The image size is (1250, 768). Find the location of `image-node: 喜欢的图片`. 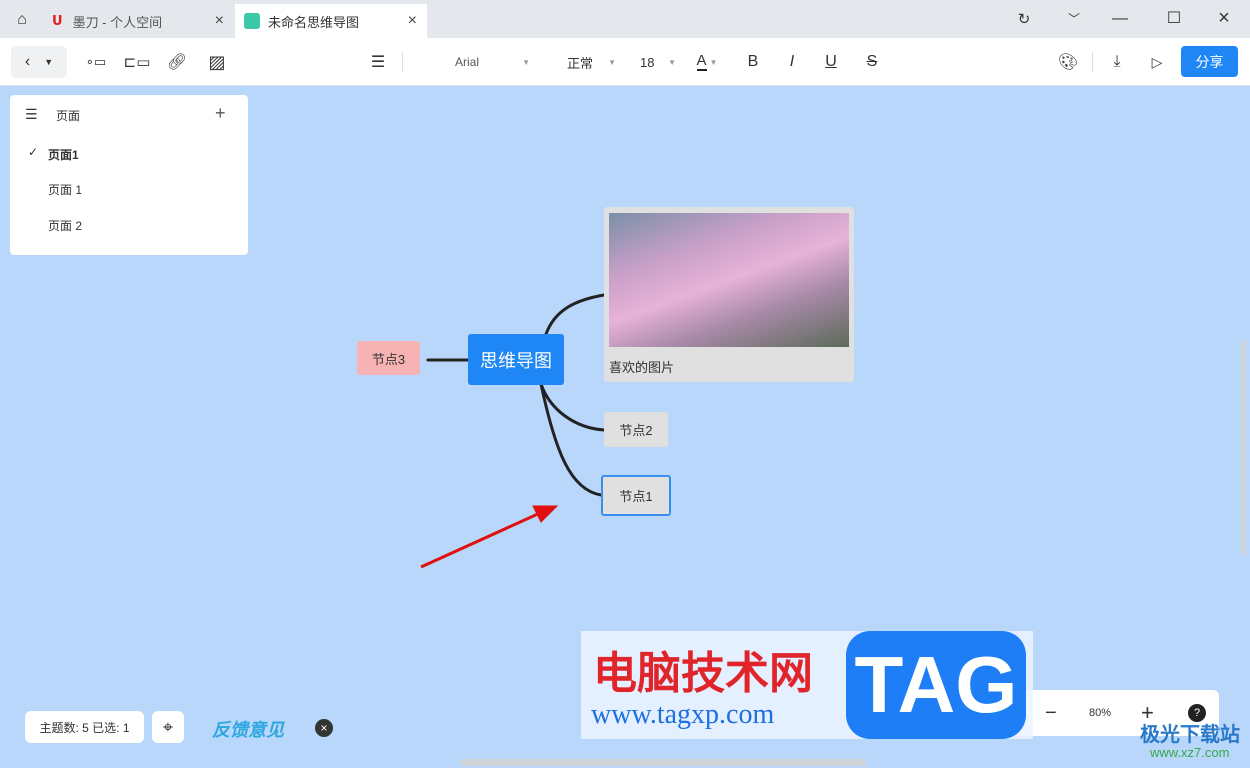

image-node: 喜欢的图片 is located at coordinates (729, 294).